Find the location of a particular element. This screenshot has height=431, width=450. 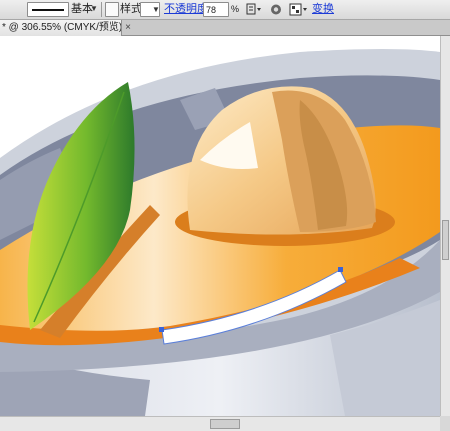

opacity-unit: % is located at coordinates (235, 9).